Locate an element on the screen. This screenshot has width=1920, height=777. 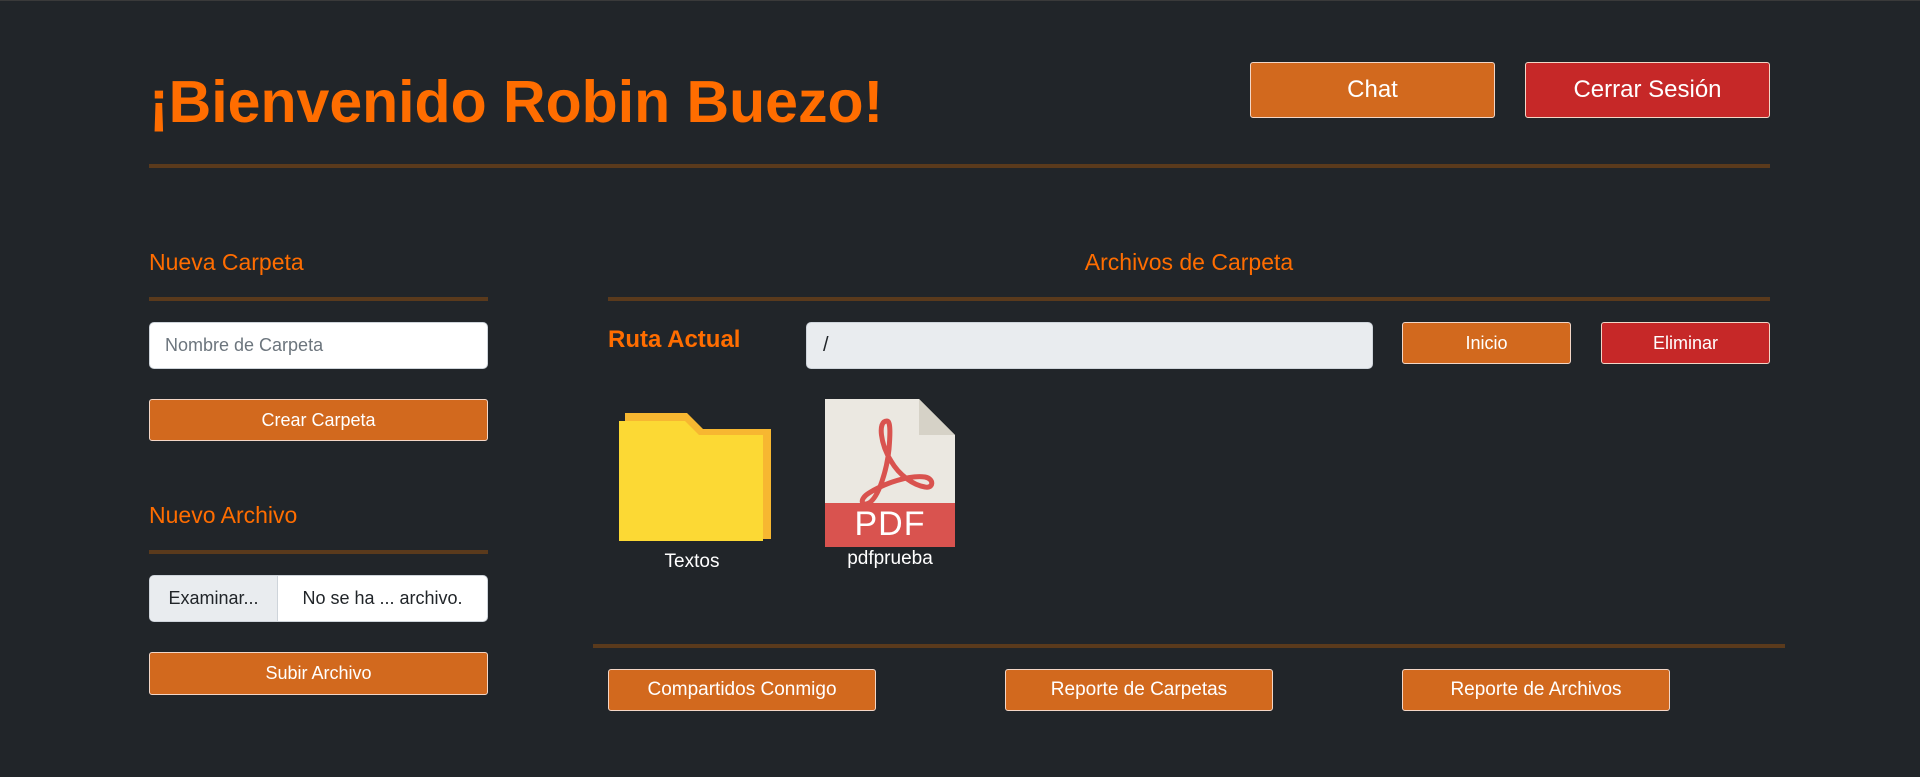
delete-button: Eliminar is located at coordinates (1685, 343).